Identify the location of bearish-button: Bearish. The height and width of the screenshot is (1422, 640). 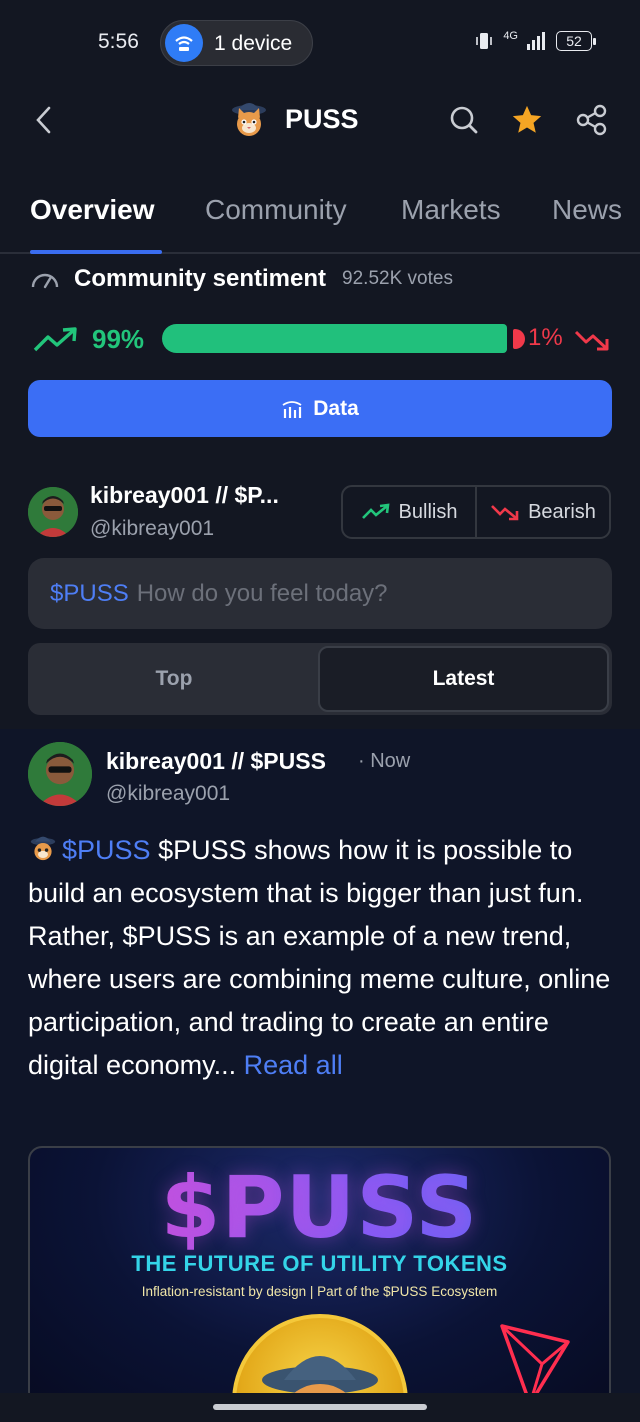
(543, 512).